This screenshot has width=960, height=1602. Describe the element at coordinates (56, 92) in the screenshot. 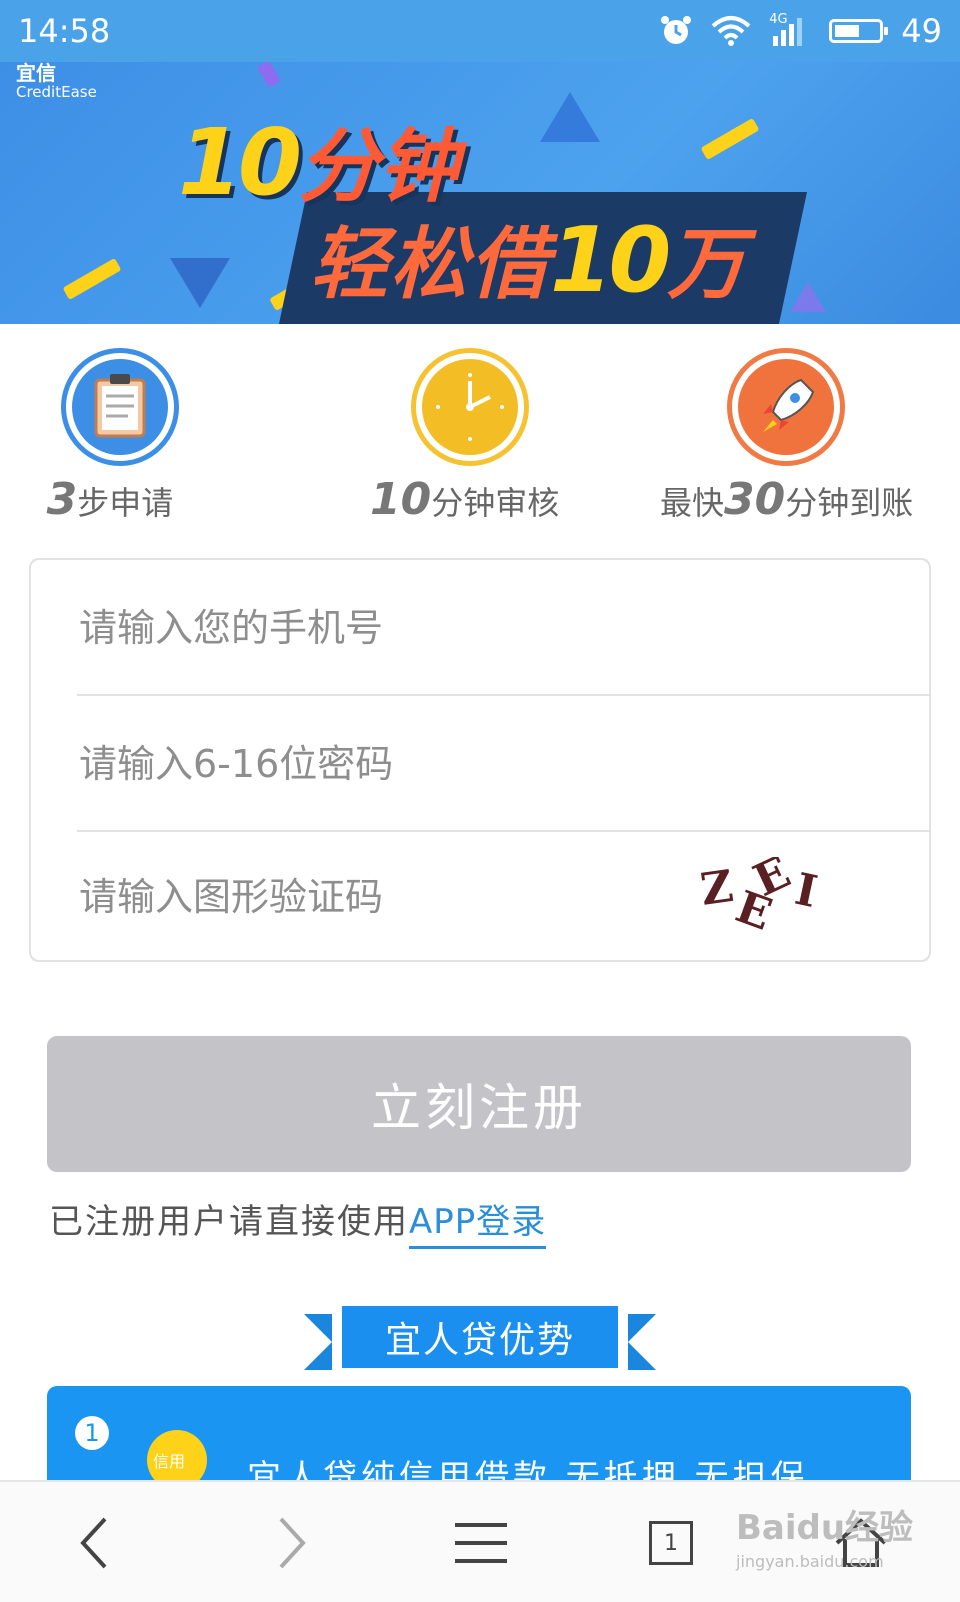

I see `brand-en: CreditEase` at that location.